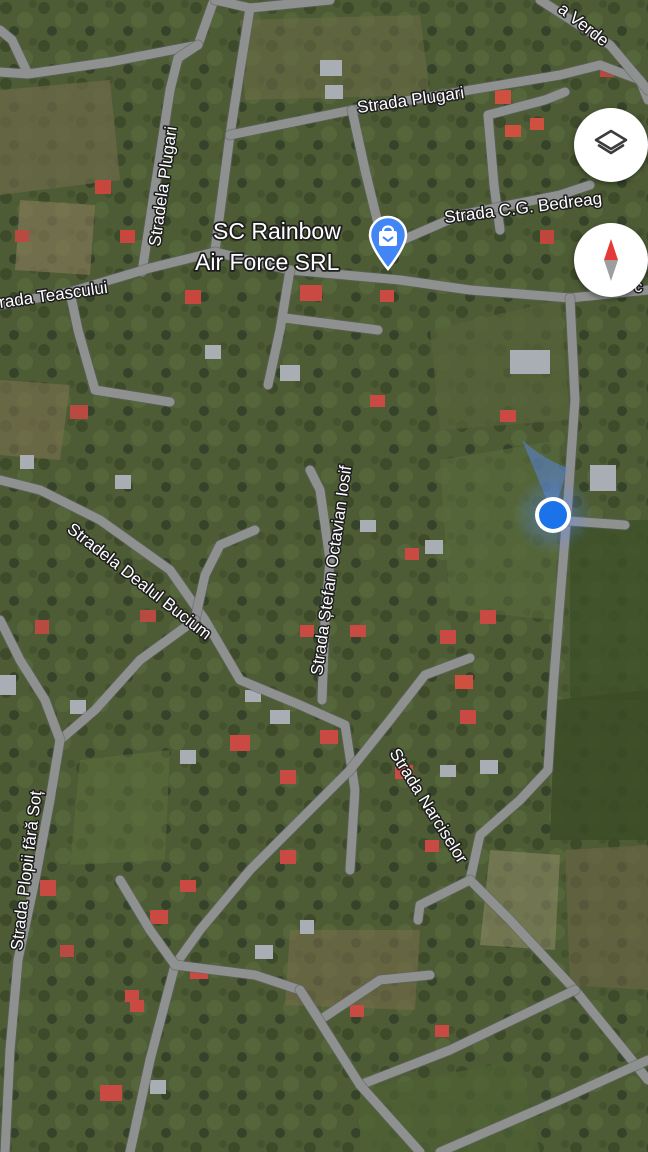  Describe the element at coordinates (267, 262) in the screenshot. I see `poi-name-line2: Air Force SRL` at that location.